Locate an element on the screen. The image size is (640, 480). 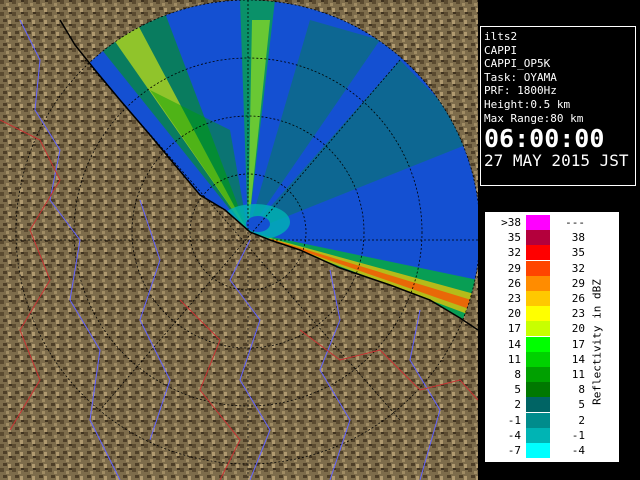
legend-row: 35 38 is located at coordinates (553, 238).